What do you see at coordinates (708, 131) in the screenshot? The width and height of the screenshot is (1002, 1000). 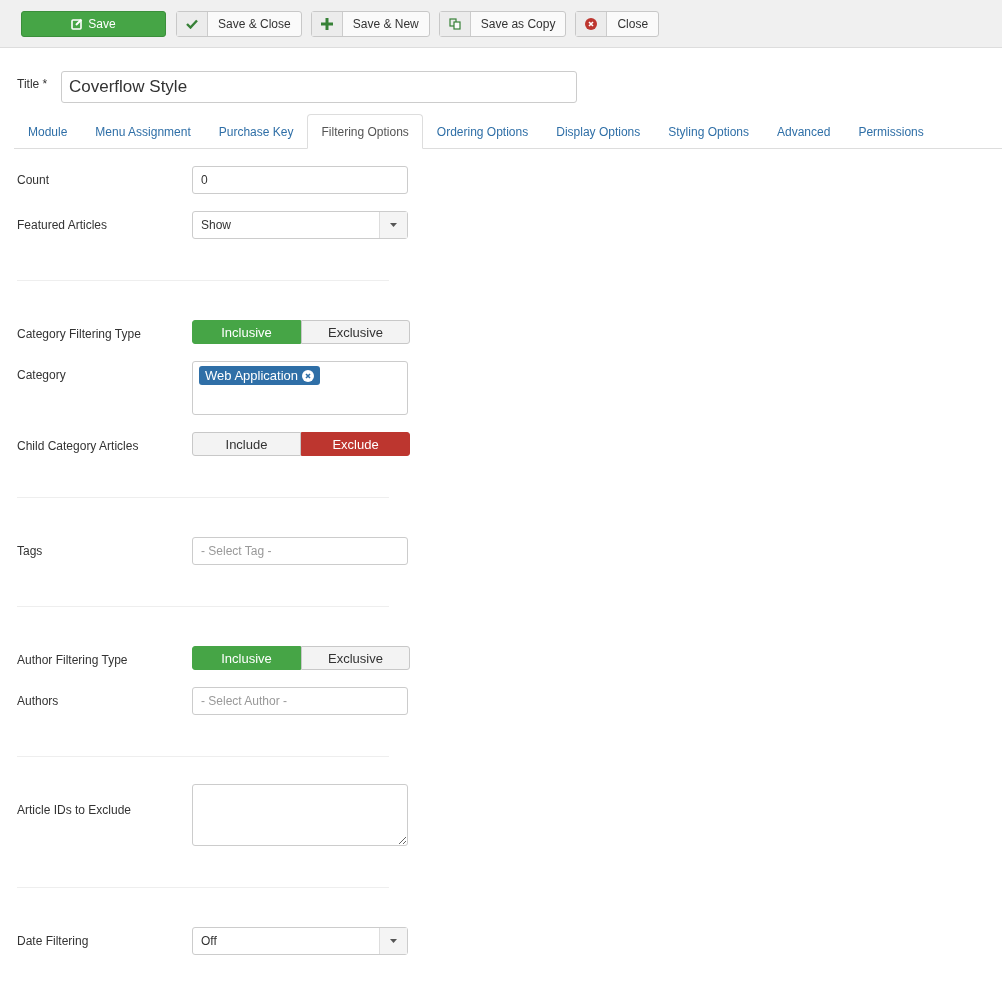 I see `tab: Styling Options` at bounding box center [708, 131].